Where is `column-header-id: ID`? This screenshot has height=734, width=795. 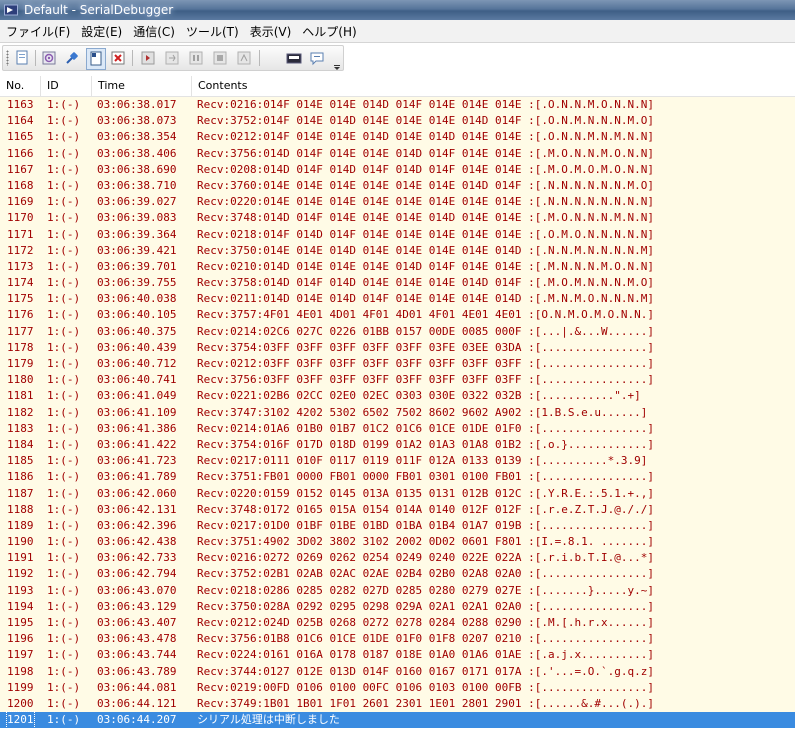 column-header-id: ID is located at coordinates (66, 86).